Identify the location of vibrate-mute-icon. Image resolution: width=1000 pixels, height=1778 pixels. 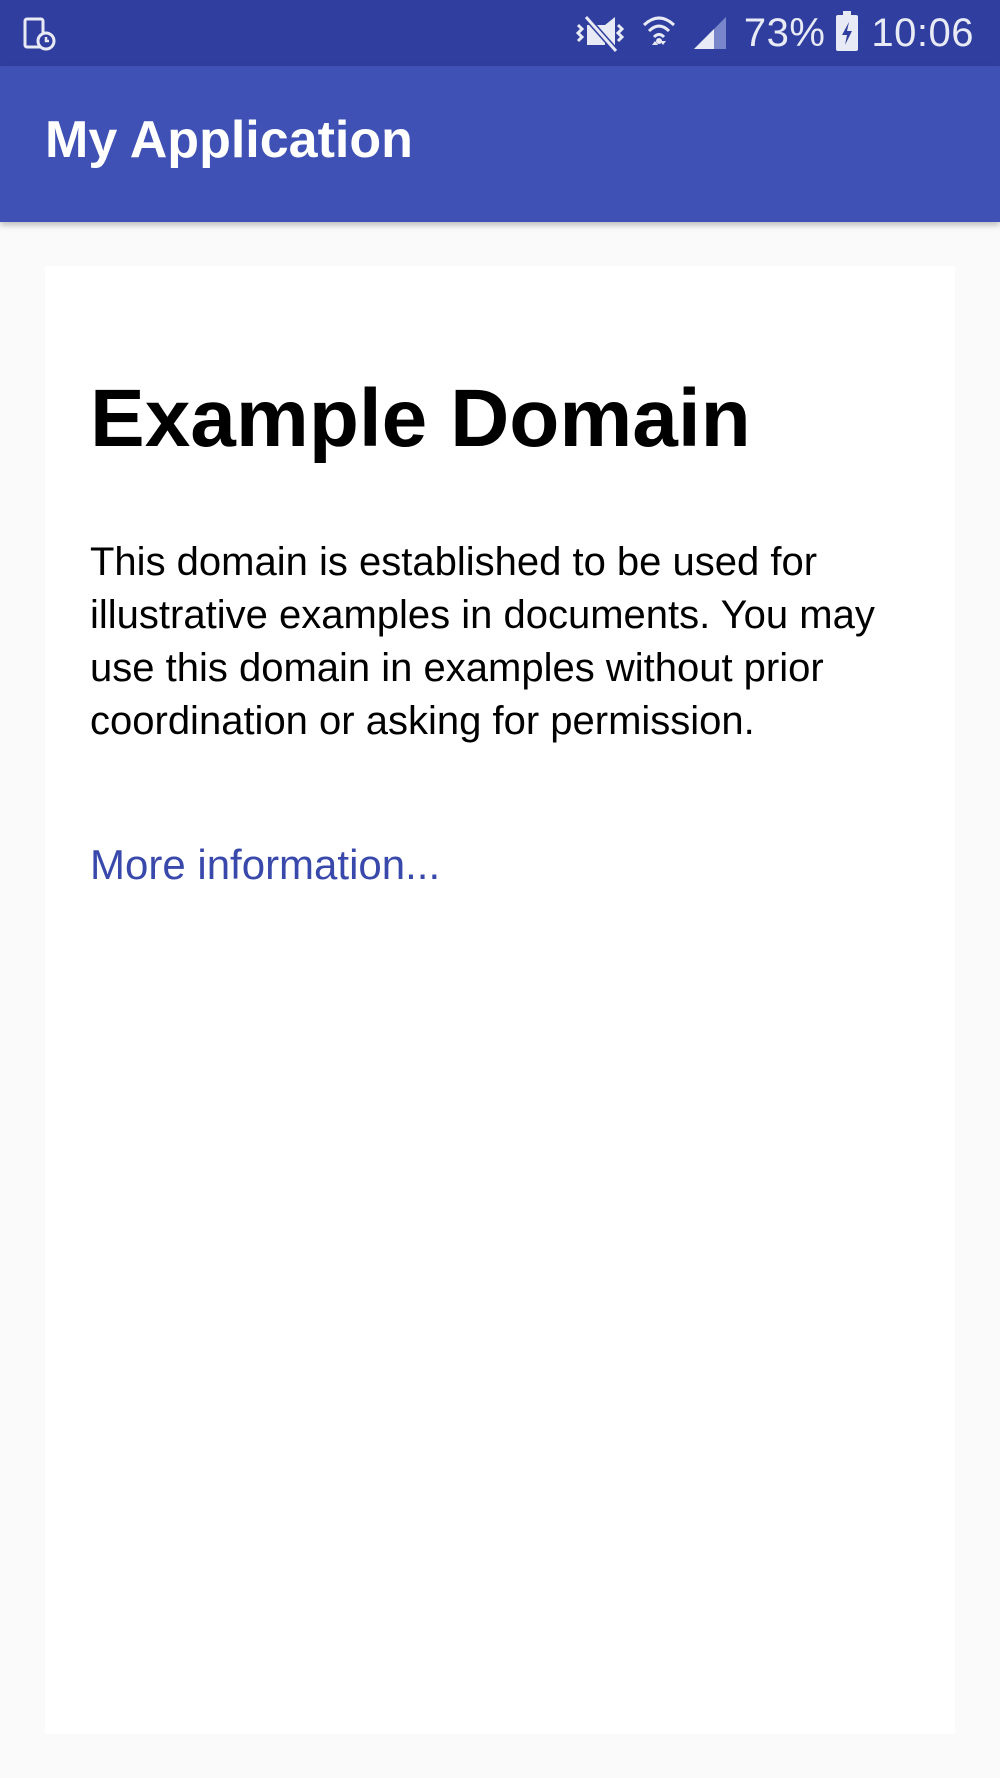
(600, 33).